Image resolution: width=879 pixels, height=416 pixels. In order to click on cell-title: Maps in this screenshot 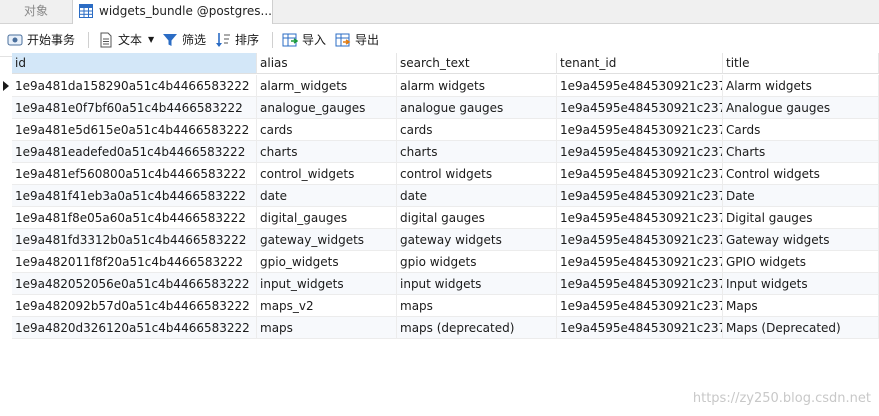, I will do `click(801, 306)`.